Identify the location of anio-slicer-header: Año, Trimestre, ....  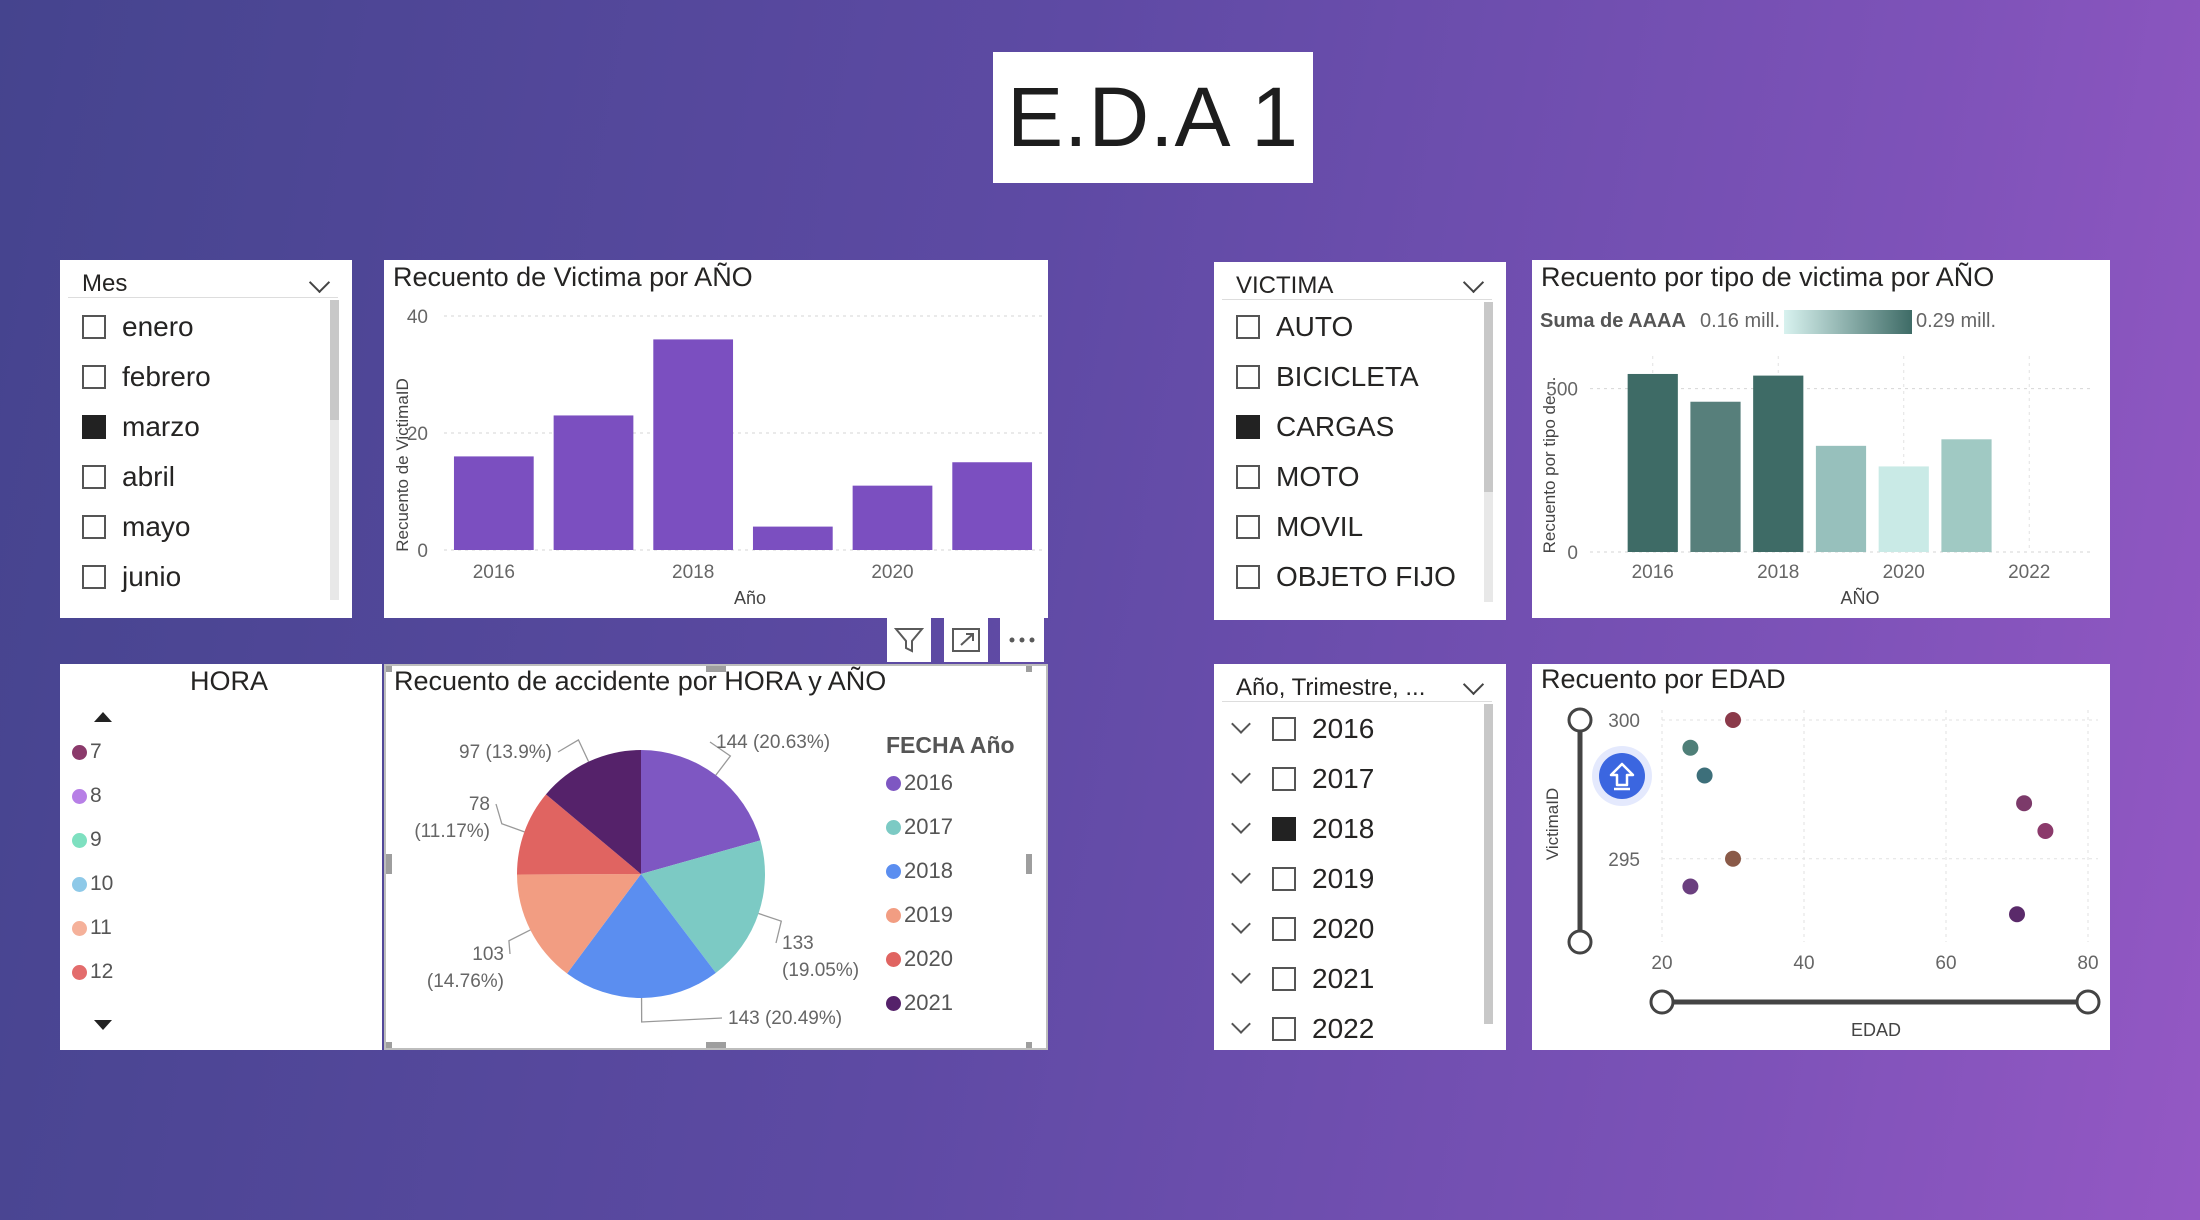
(1330, 688).